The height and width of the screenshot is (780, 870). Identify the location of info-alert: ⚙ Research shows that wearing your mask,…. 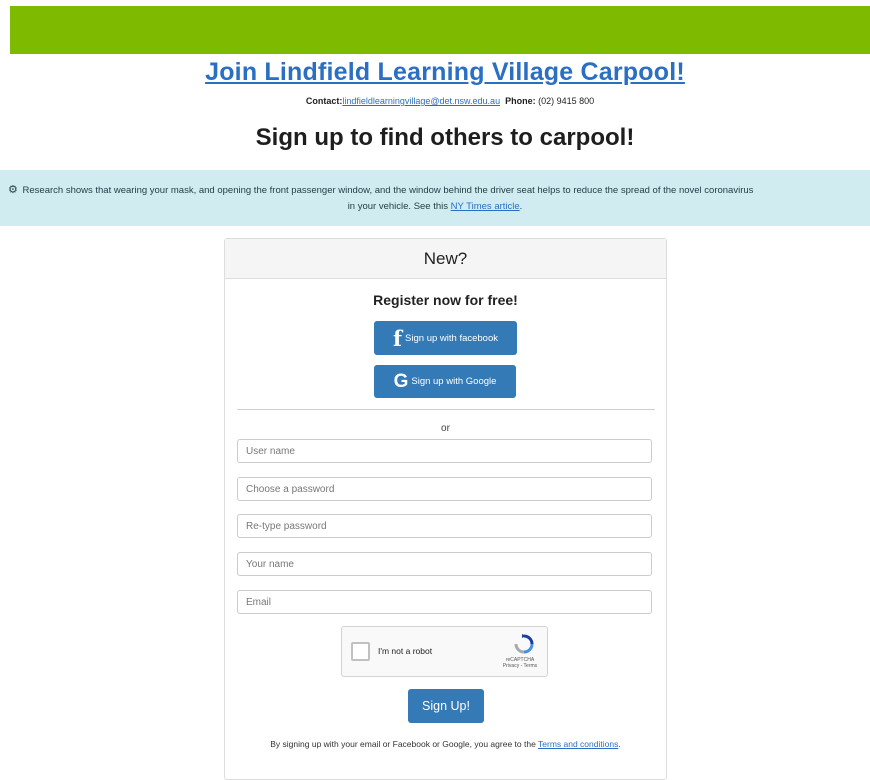
(435, 198).